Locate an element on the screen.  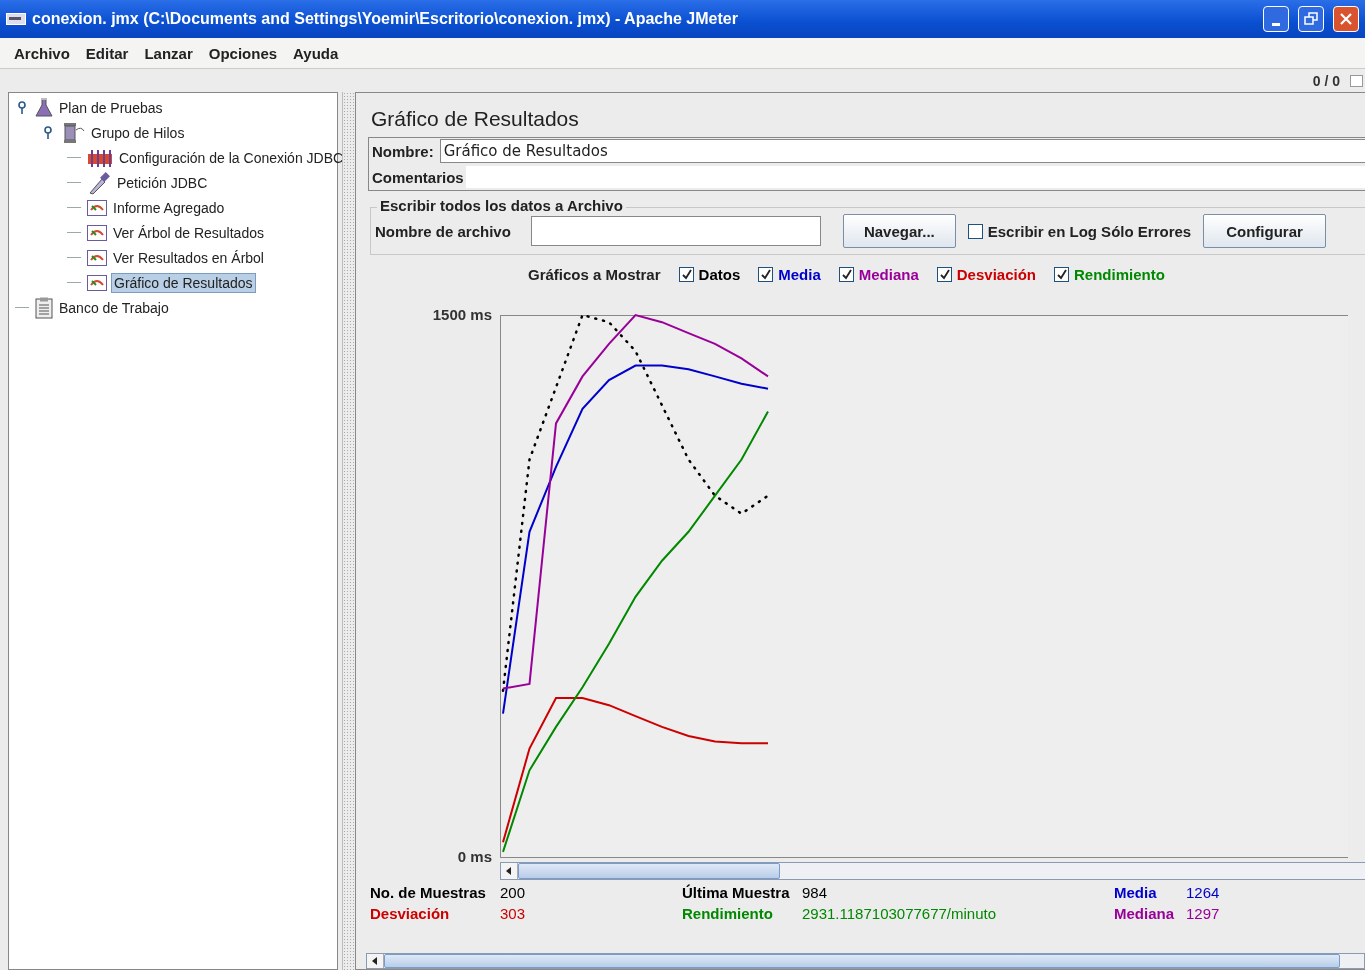
stat-label: Media is located at coordinates (1136, 892).